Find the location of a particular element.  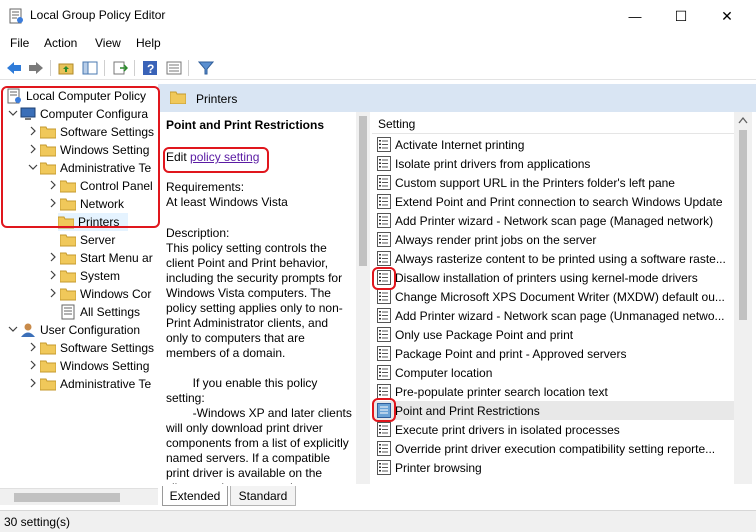

tree-item-server: Server is located at coordinates (79, 240).